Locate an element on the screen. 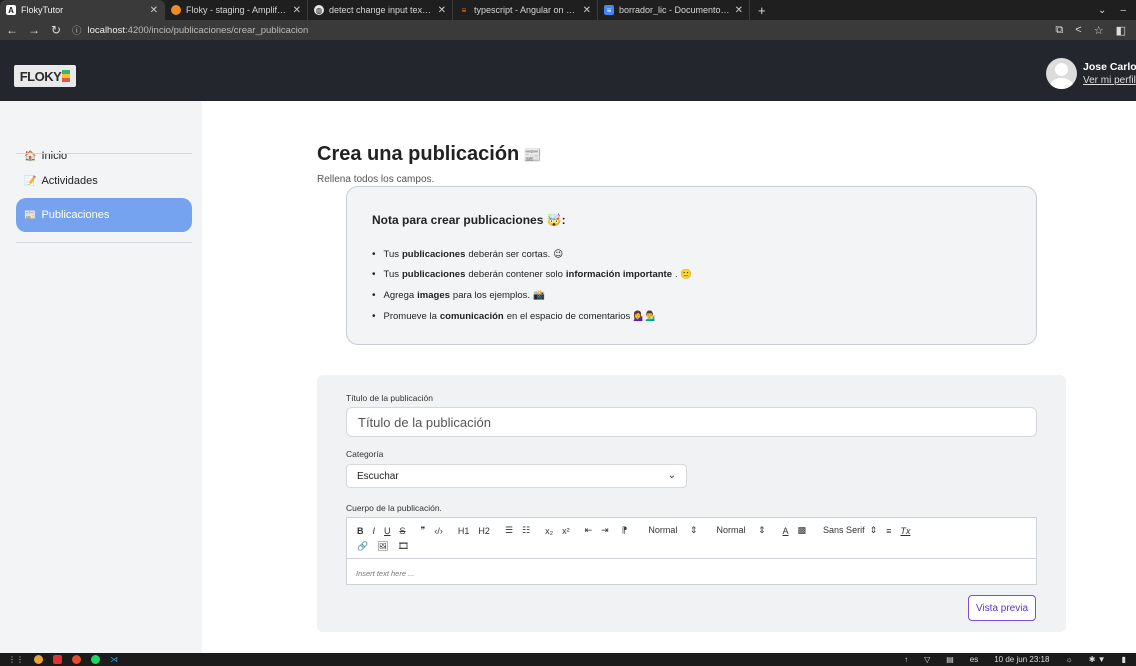  browser-tab-flokytutor: A FlokyTutor ✕ is located at coordinates (82, 10).